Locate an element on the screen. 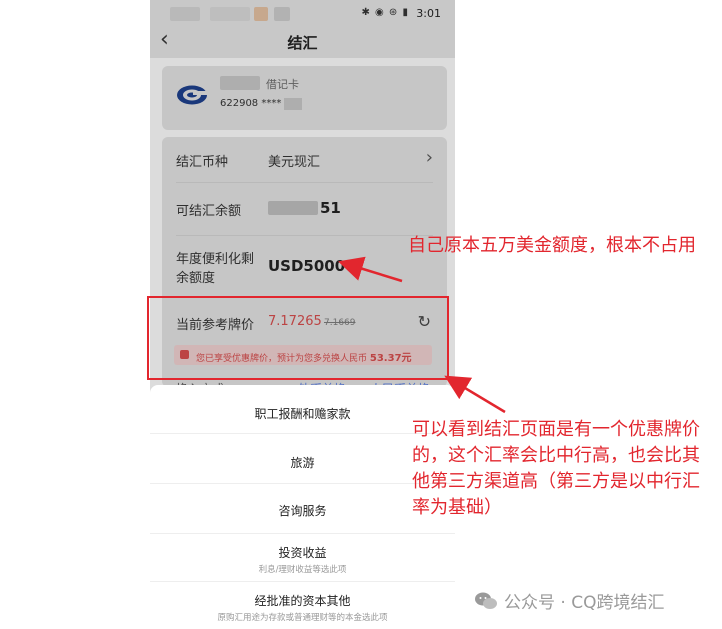 The height and width of the screenshot is (629, 722). watermark: 公众号 · CQ跨境结汇 is located at coordinates (569, 600).